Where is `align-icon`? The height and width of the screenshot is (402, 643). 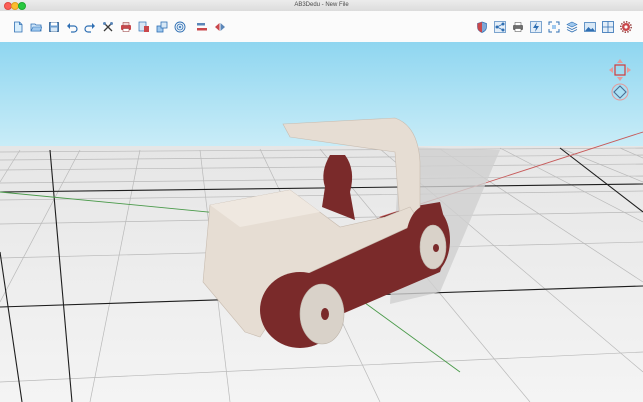 align-icon is located at coordinates (202, 27).